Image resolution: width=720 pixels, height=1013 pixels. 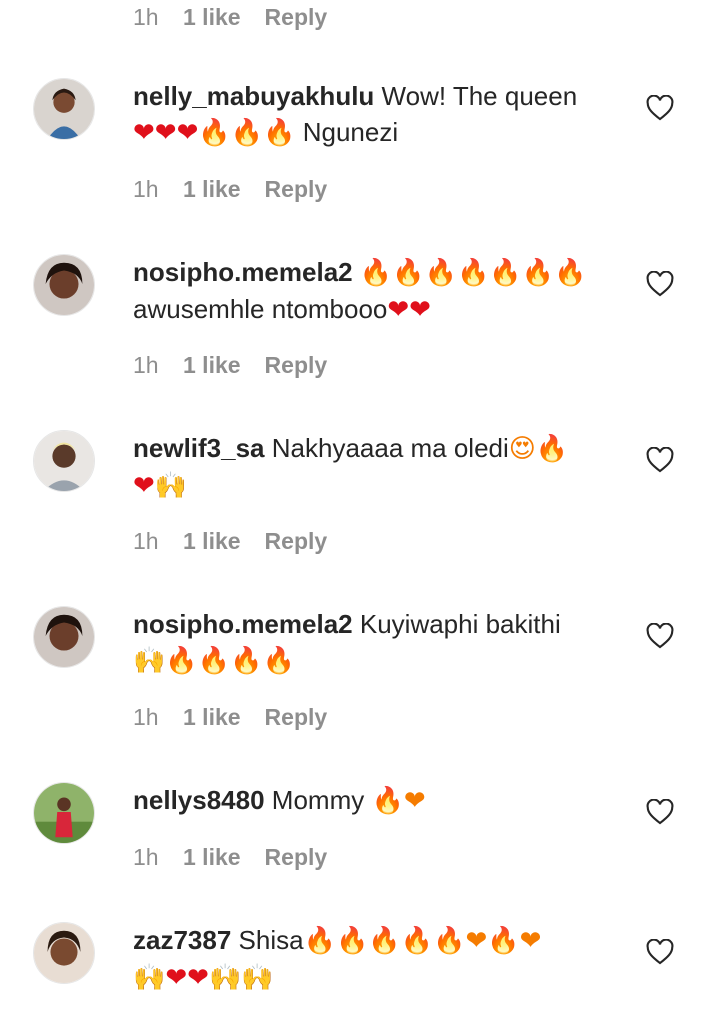 What do you see at coordinates (182, 940) in the screenshot?
I see `comment-username: zaz7387` at bounding box center [182, 940].